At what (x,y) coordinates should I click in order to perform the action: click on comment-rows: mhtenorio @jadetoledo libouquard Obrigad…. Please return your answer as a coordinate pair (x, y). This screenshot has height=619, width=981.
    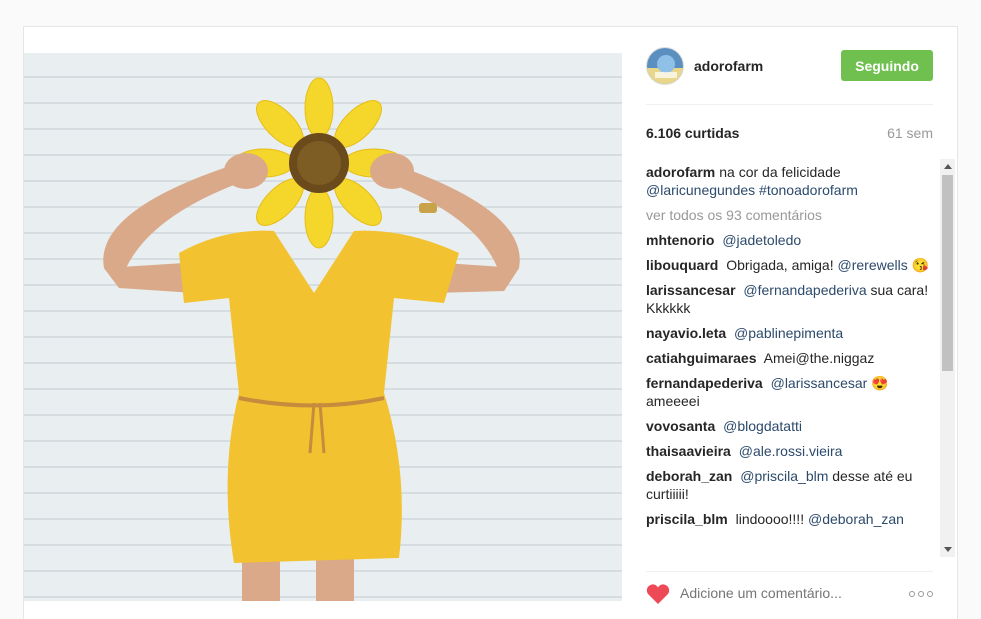
    Looking at the image, I should click on (791, 379).